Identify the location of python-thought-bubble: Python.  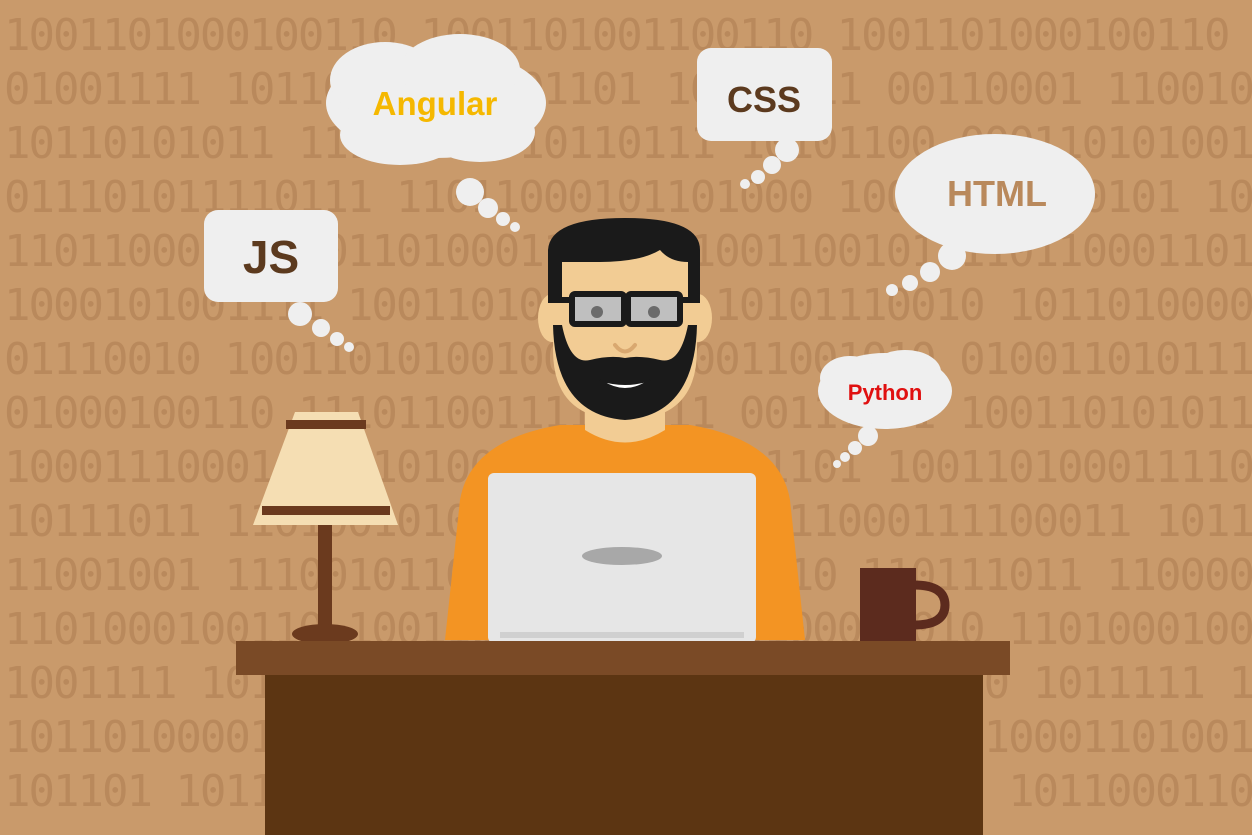
(885, 409).